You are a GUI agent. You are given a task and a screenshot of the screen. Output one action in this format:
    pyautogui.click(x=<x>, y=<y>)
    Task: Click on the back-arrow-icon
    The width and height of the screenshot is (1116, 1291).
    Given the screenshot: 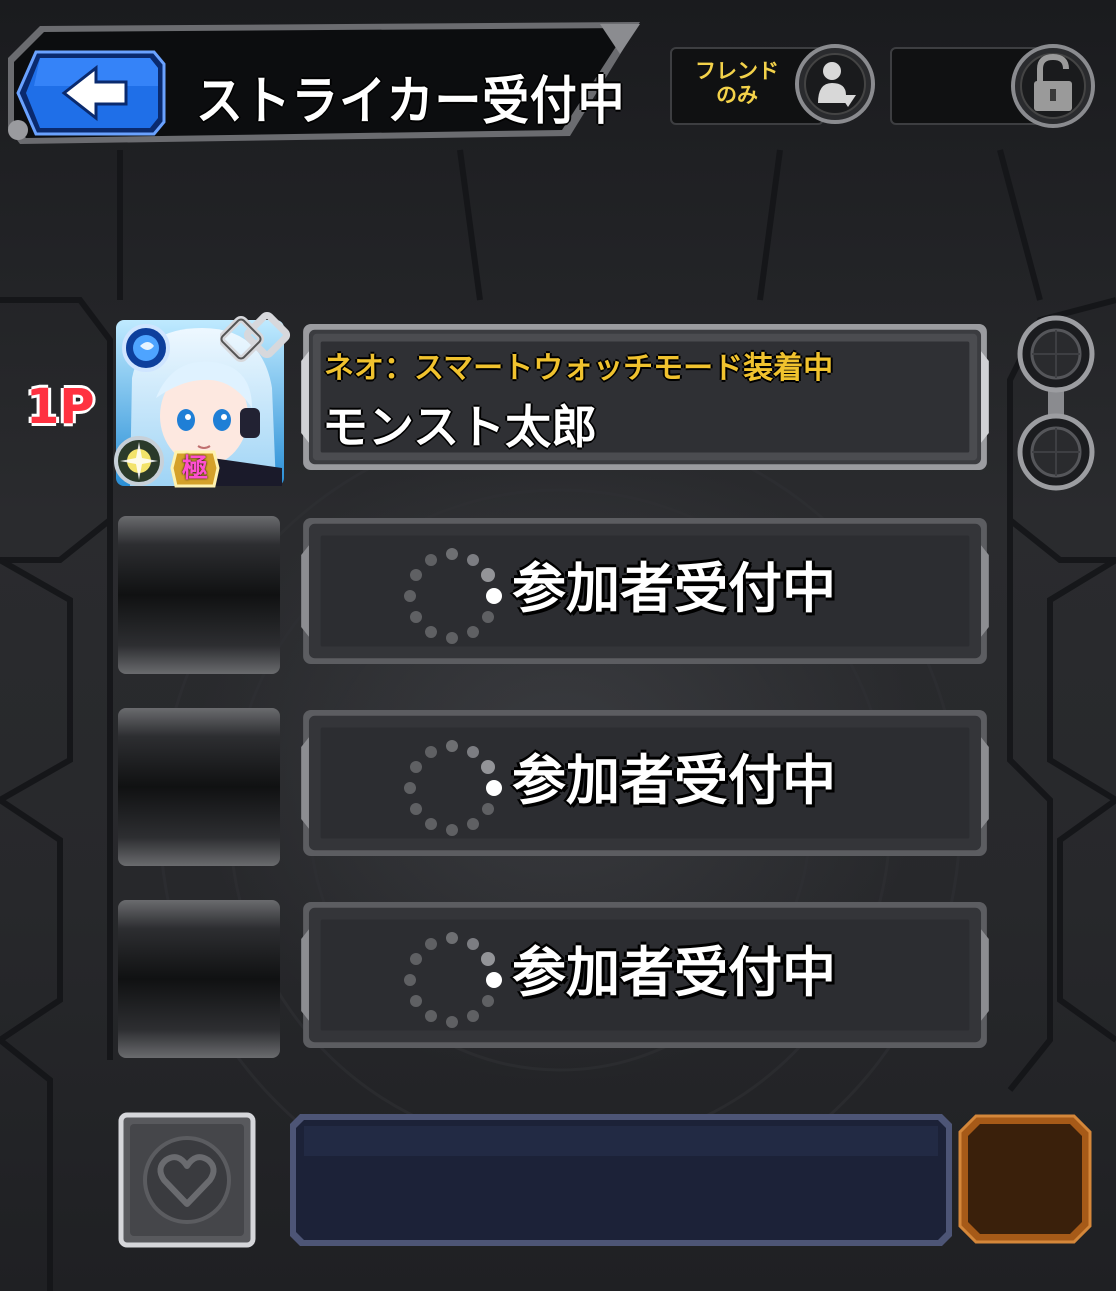 What is the action you would take?
    pyautogui.click(x=91, y=93)
    